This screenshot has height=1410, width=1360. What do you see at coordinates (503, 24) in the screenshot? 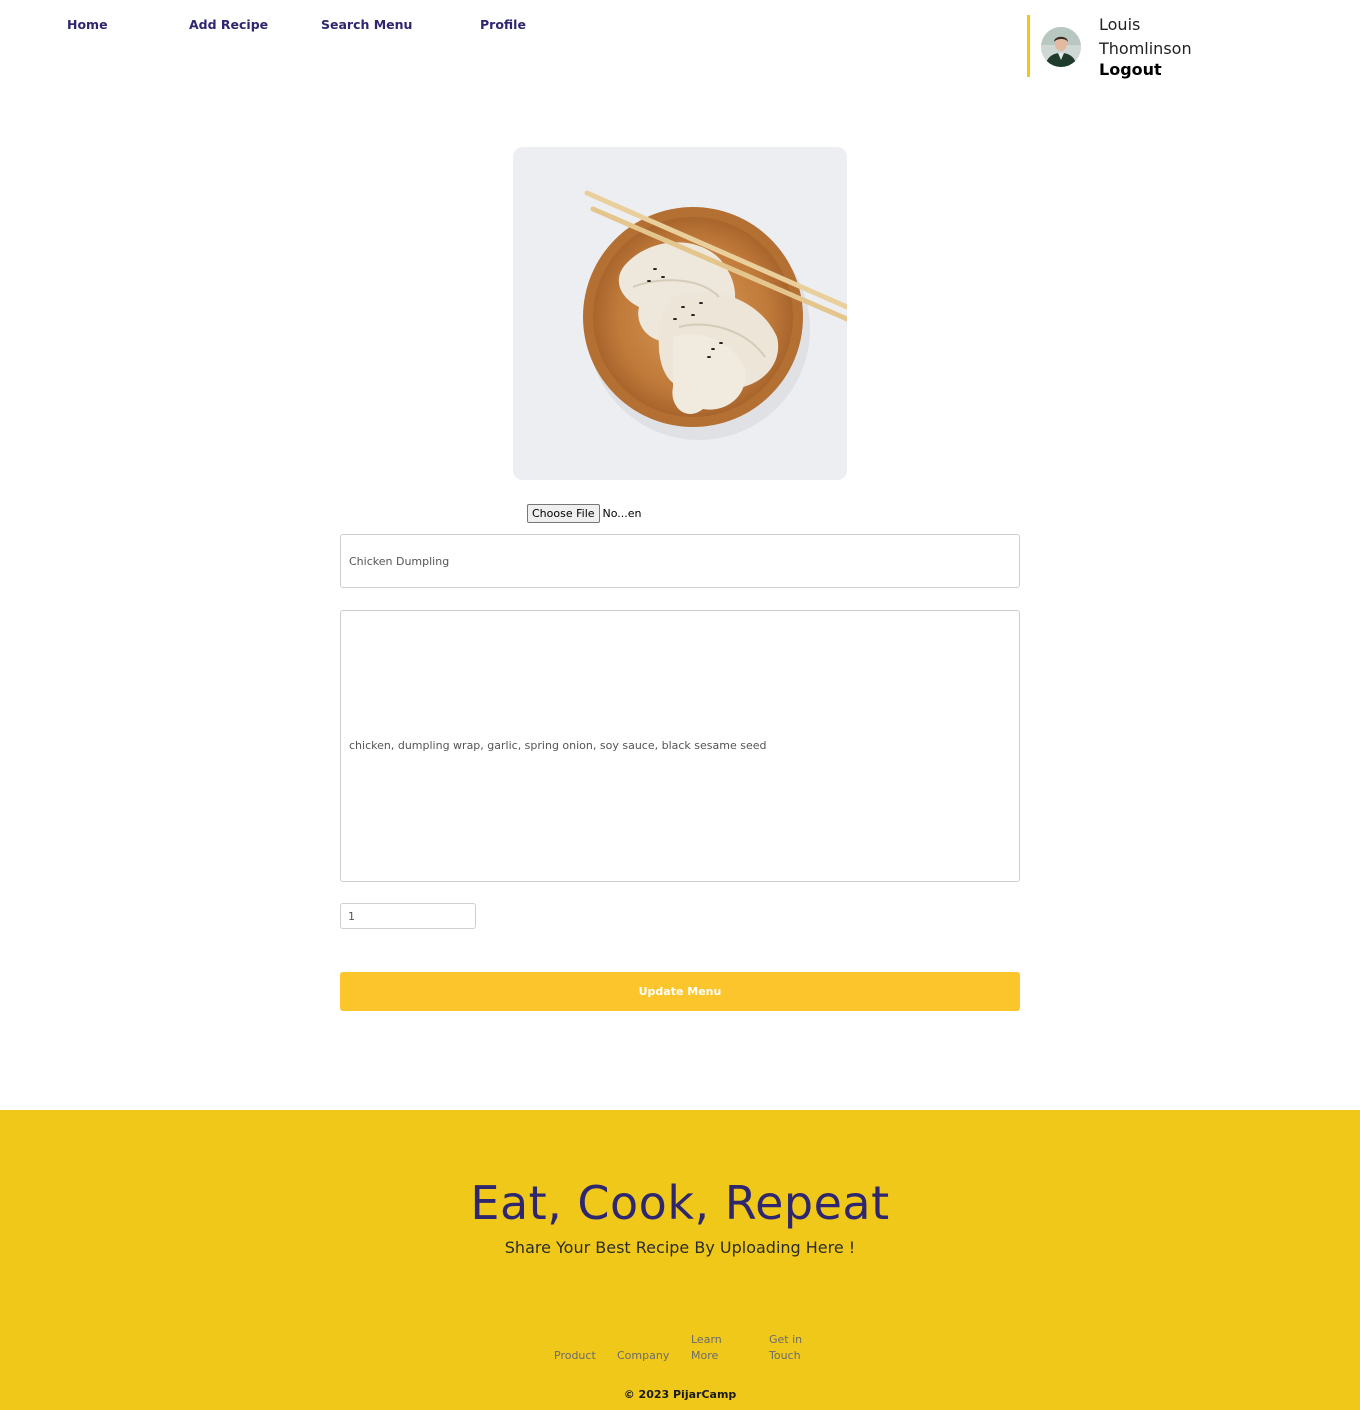
I see `nav-profile-link: Profile` at bounding box center [503, 24].